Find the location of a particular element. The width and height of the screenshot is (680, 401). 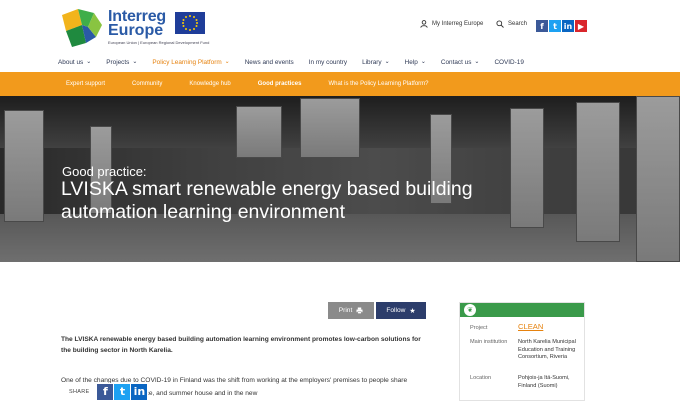

search-link: Search is located at coordinates (511, 24).